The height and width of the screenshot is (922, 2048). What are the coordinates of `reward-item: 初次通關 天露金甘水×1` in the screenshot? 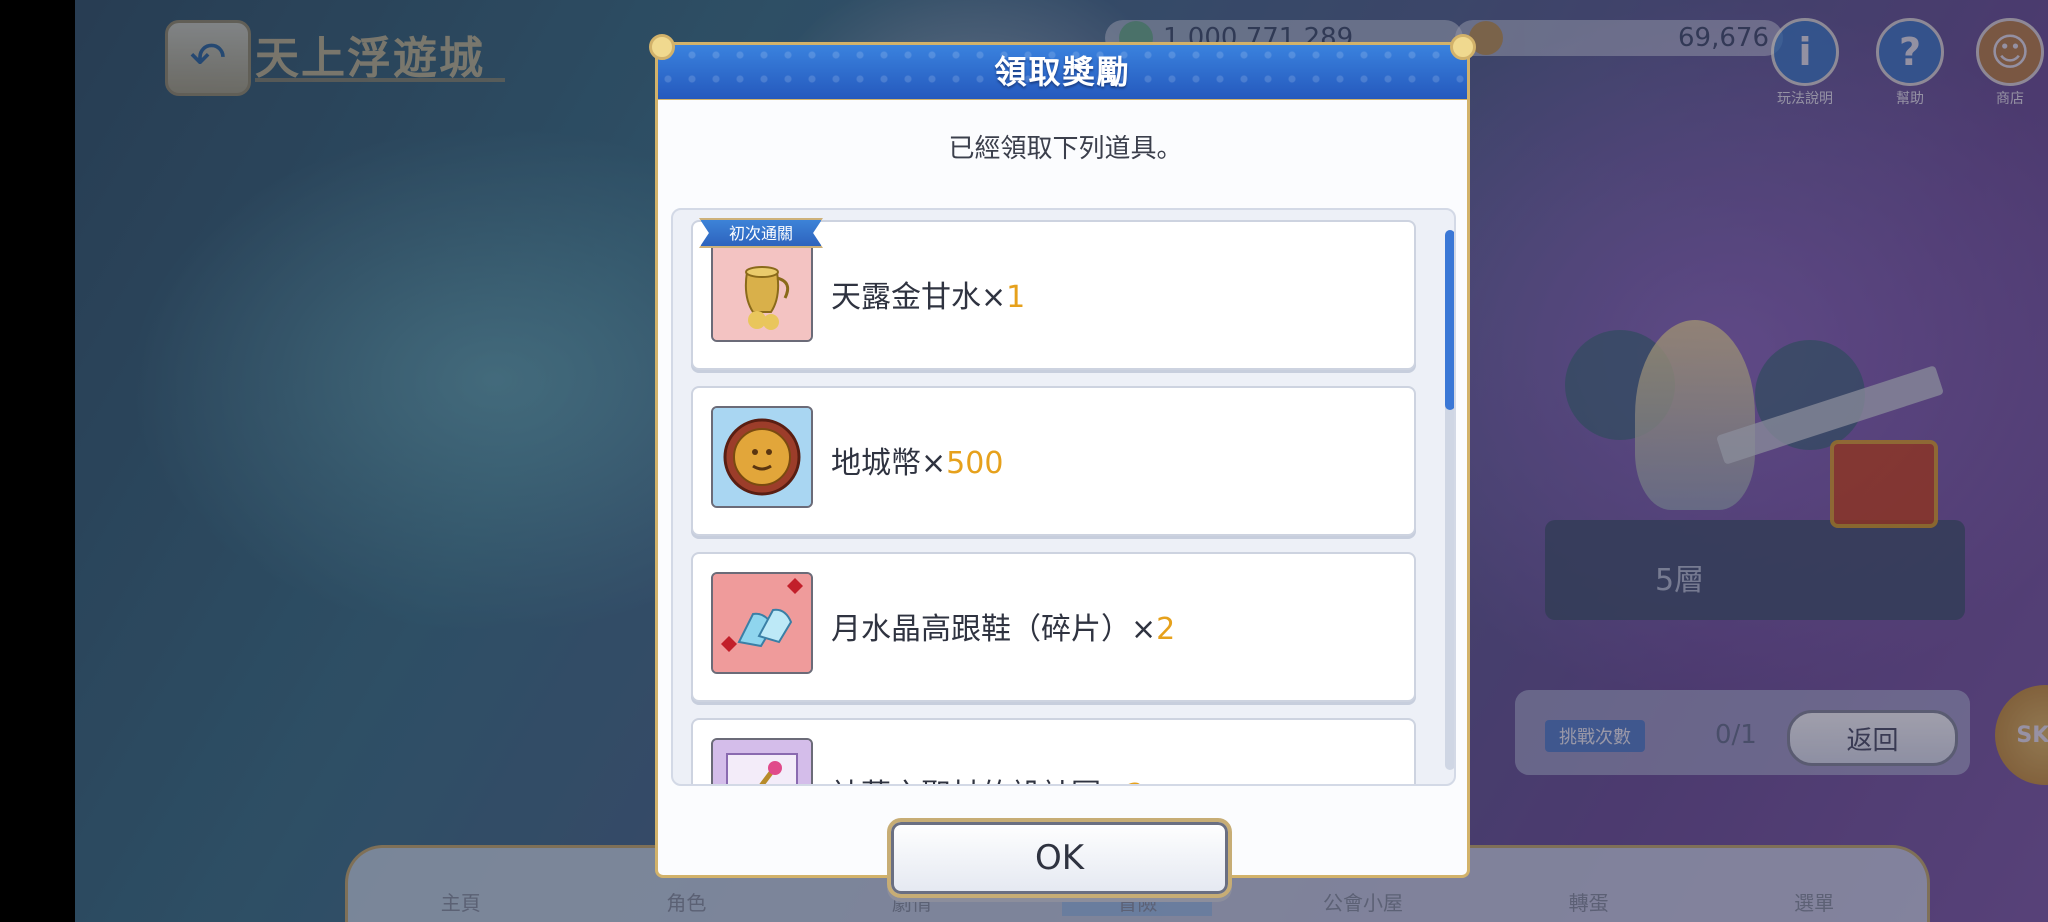 It's located at (1053, 294).